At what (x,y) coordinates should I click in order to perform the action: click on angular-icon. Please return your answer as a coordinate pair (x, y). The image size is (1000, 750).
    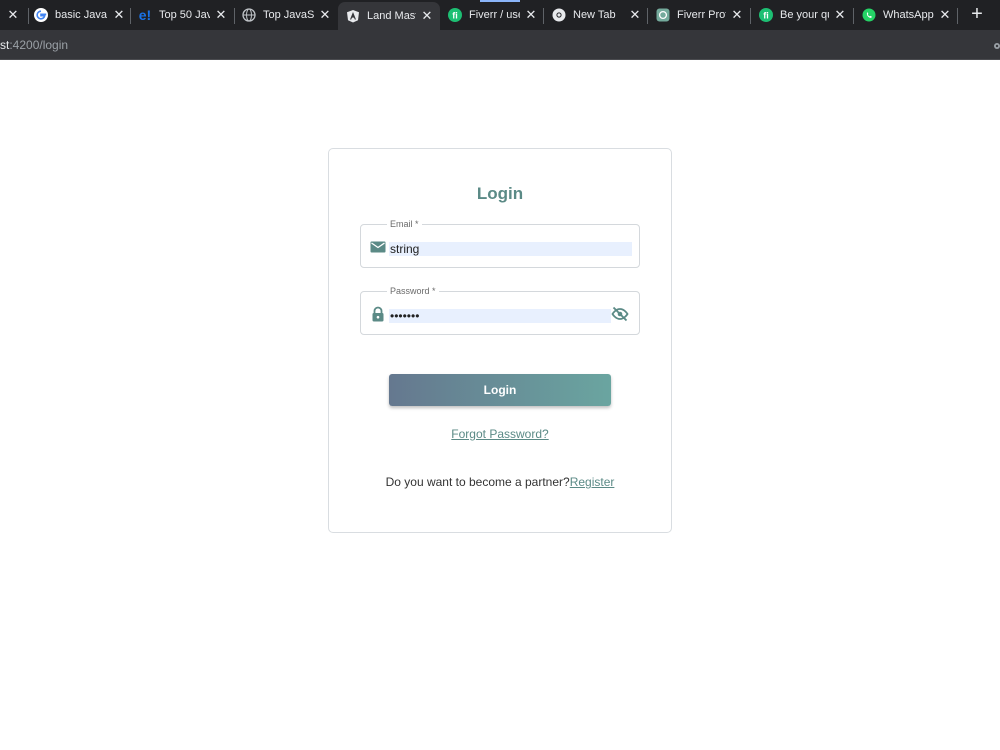
    Looking at the image, I should click on (353, 16).